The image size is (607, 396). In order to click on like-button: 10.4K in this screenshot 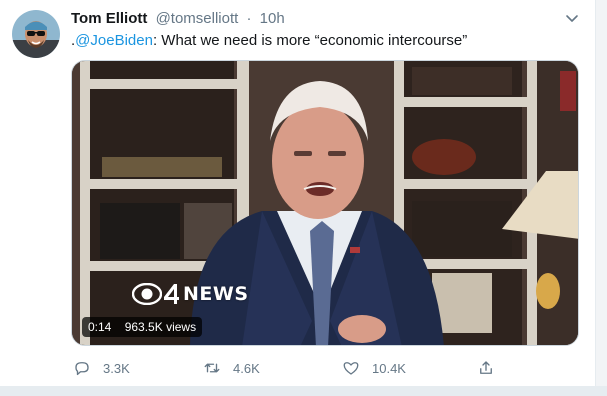, I will do `click(374, 368)`.